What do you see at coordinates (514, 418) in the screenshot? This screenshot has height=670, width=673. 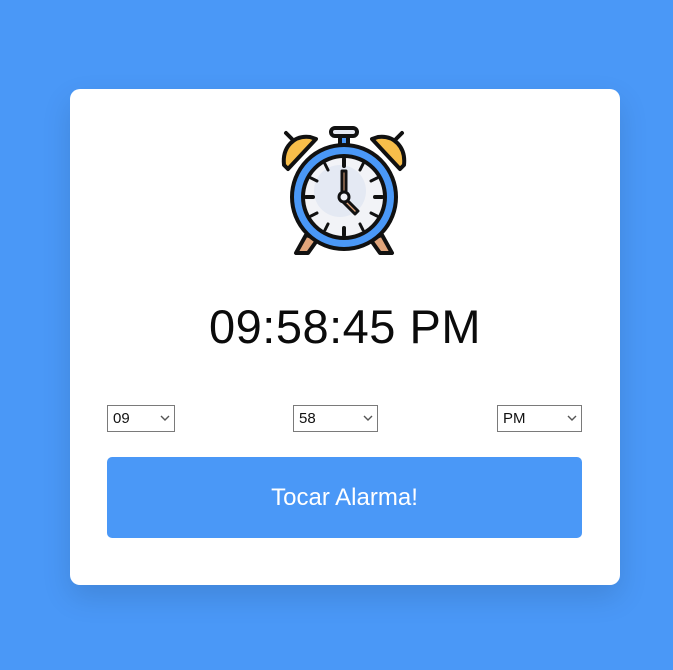 I see `ampm-select-value: PM` at bounding box center [514, 418].